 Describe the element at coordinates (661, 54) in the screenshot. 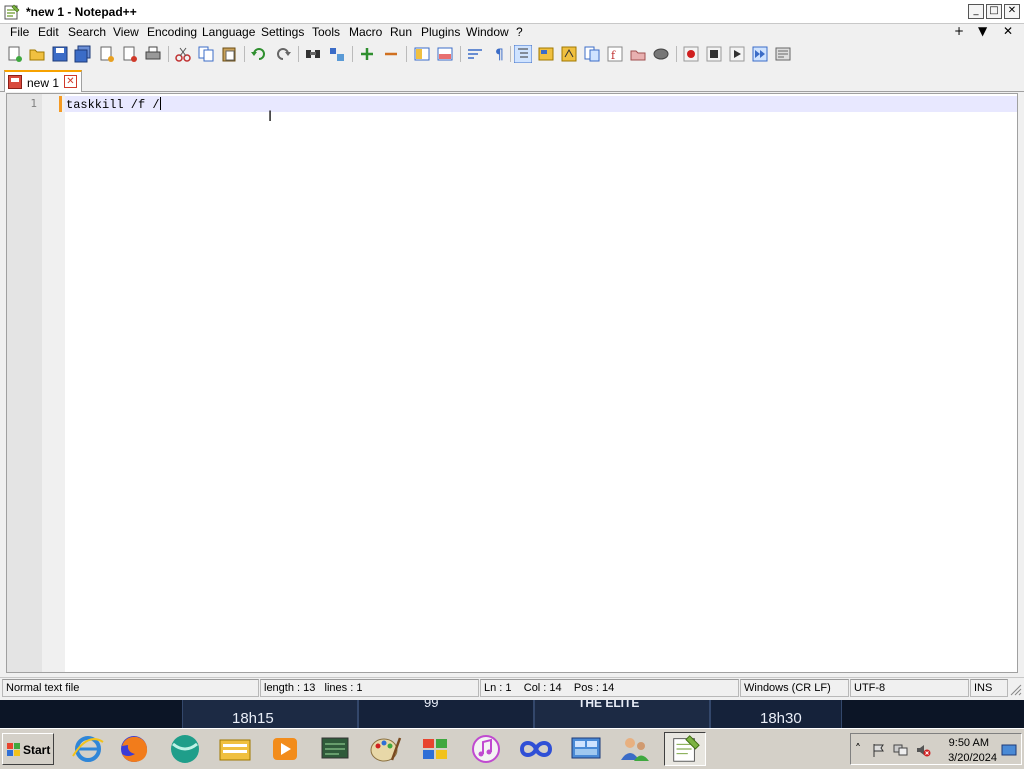

I see `monitoring-icon` at that location.